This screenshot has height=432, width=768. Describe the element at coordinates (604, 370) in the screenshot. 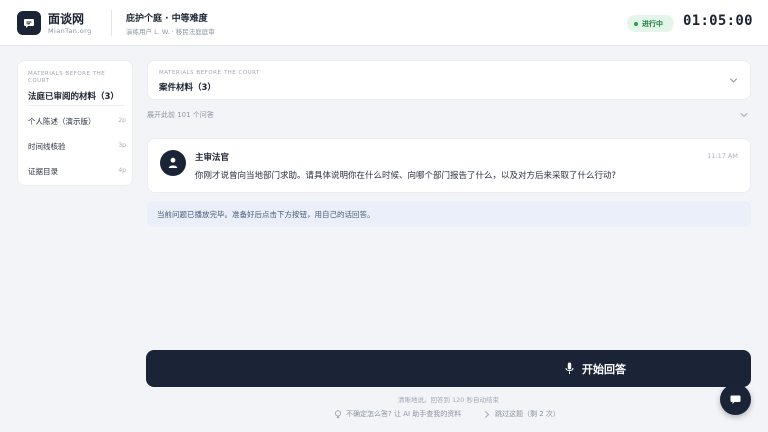

I see `start-answer-label: 开始回答` at that location.